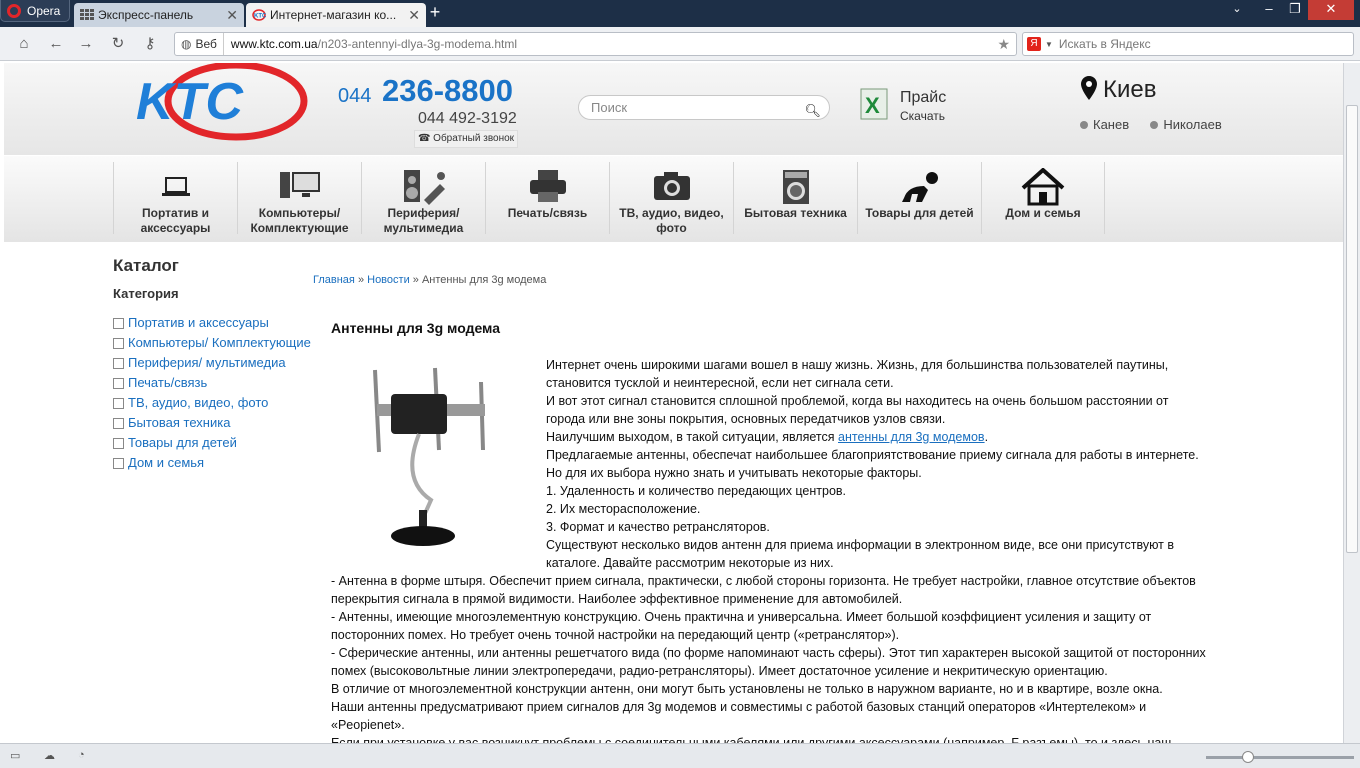 The width and height of the screenshot is (1360, 768). I want to click on antenna-link: антенны для 3g модемов, so click(911, 437).